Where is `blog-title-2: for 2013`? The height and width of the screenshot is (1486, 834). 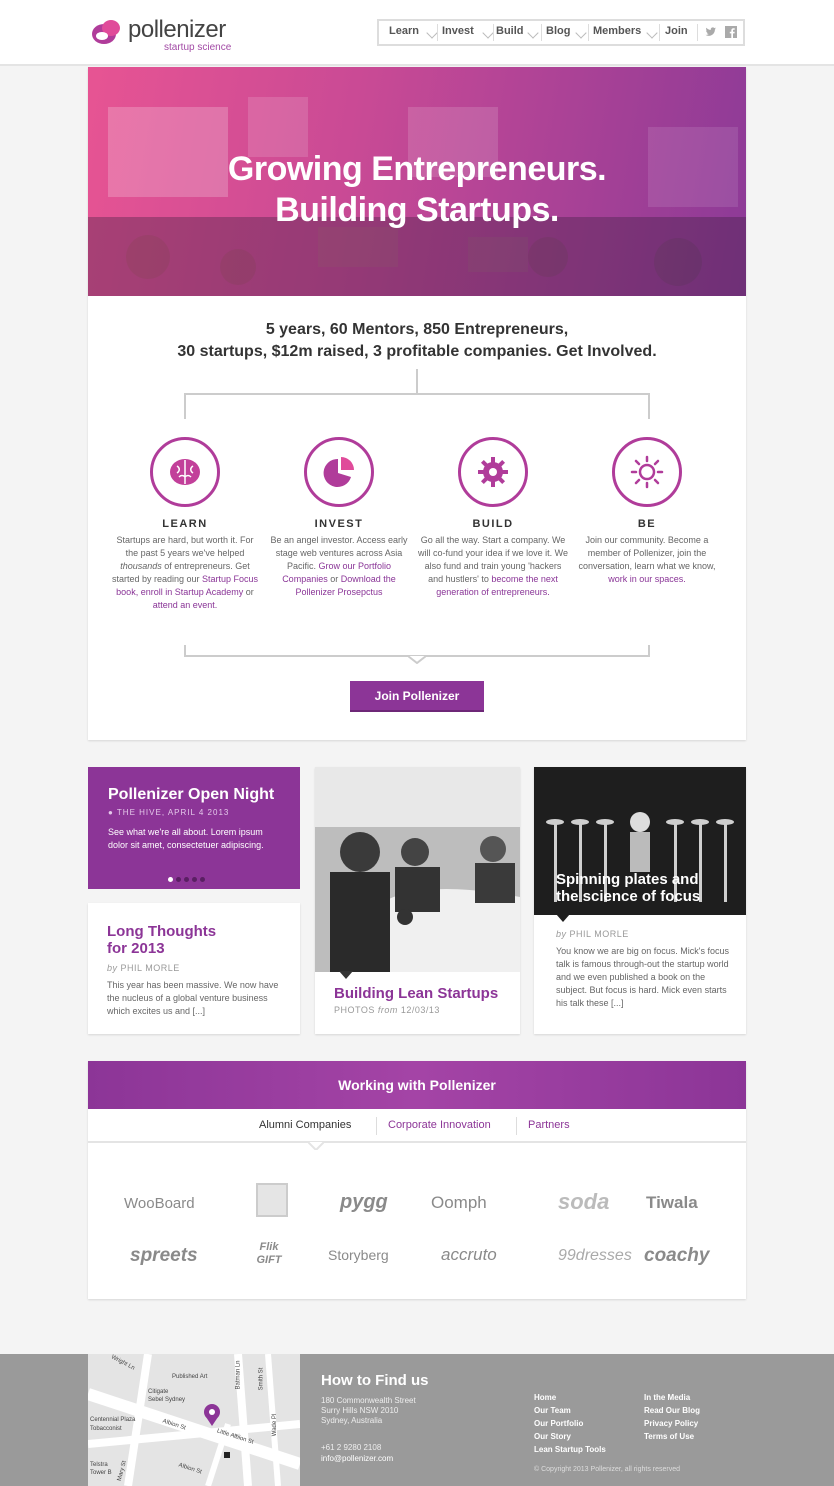 blog-title-2: for 2013 is located at coordinates (136, 948).